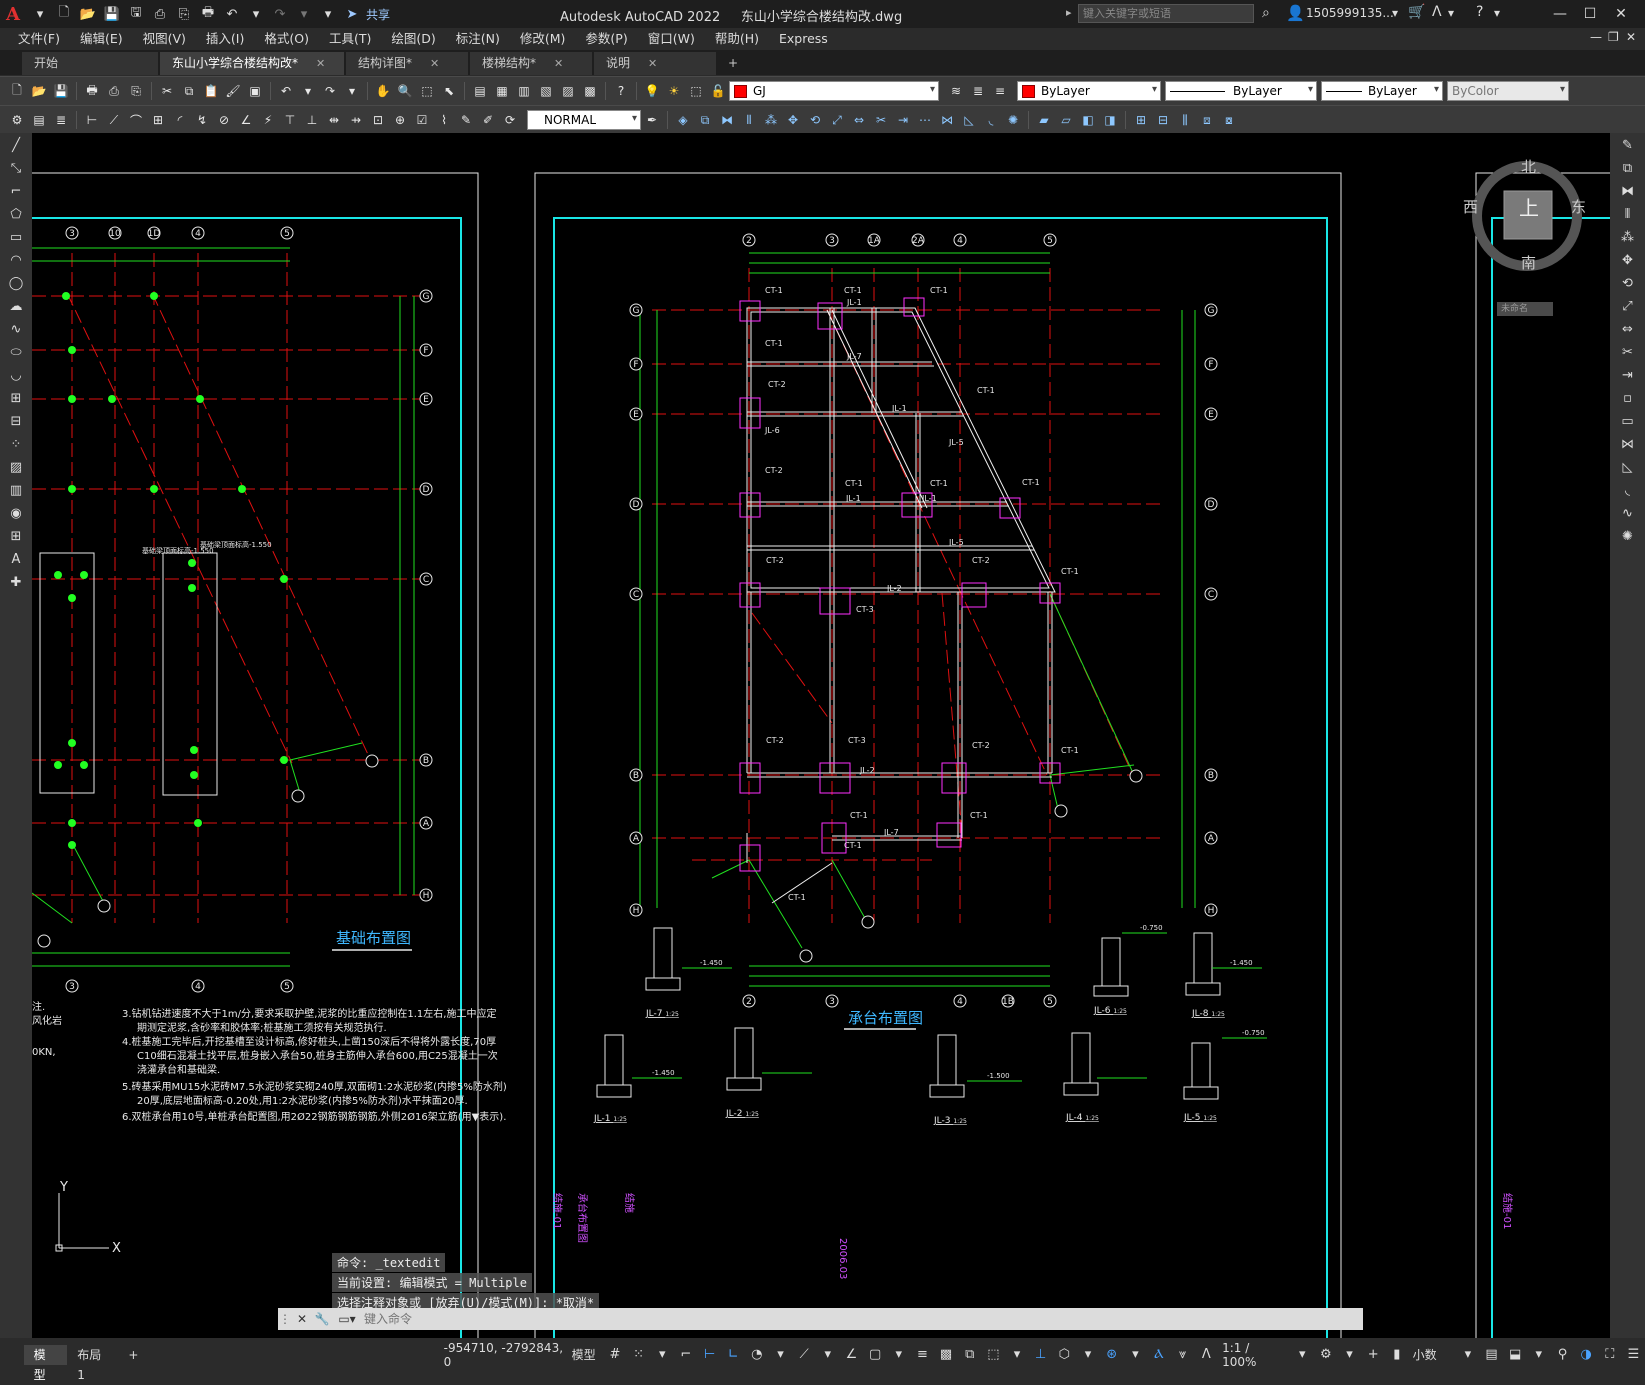 This screenshot has width=1645, height=1385. I want to click on close-button: ✕, so click(1621, 14).